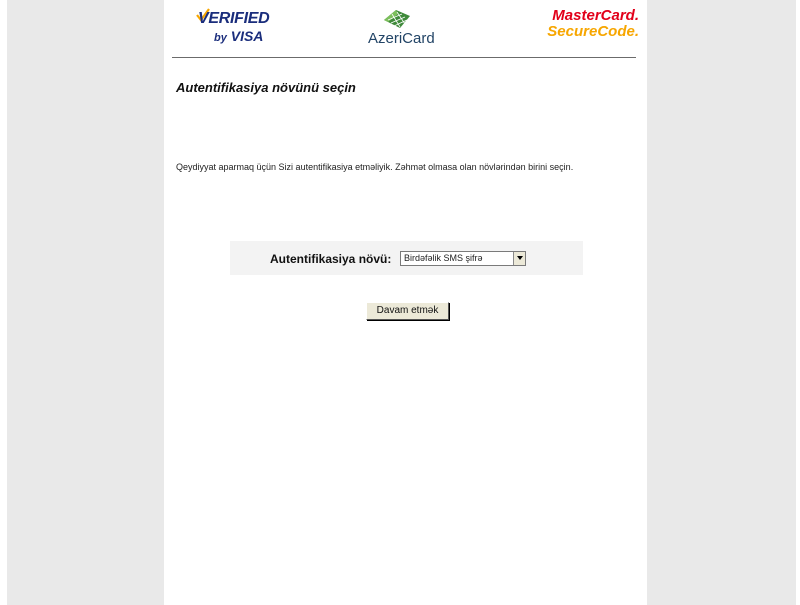 The image size is (800, 605). What do you see at coordinates (234, 18) in the screenshot?
I see `visa-logo-line1: VERIFIED` at bounding box center [234, 18].